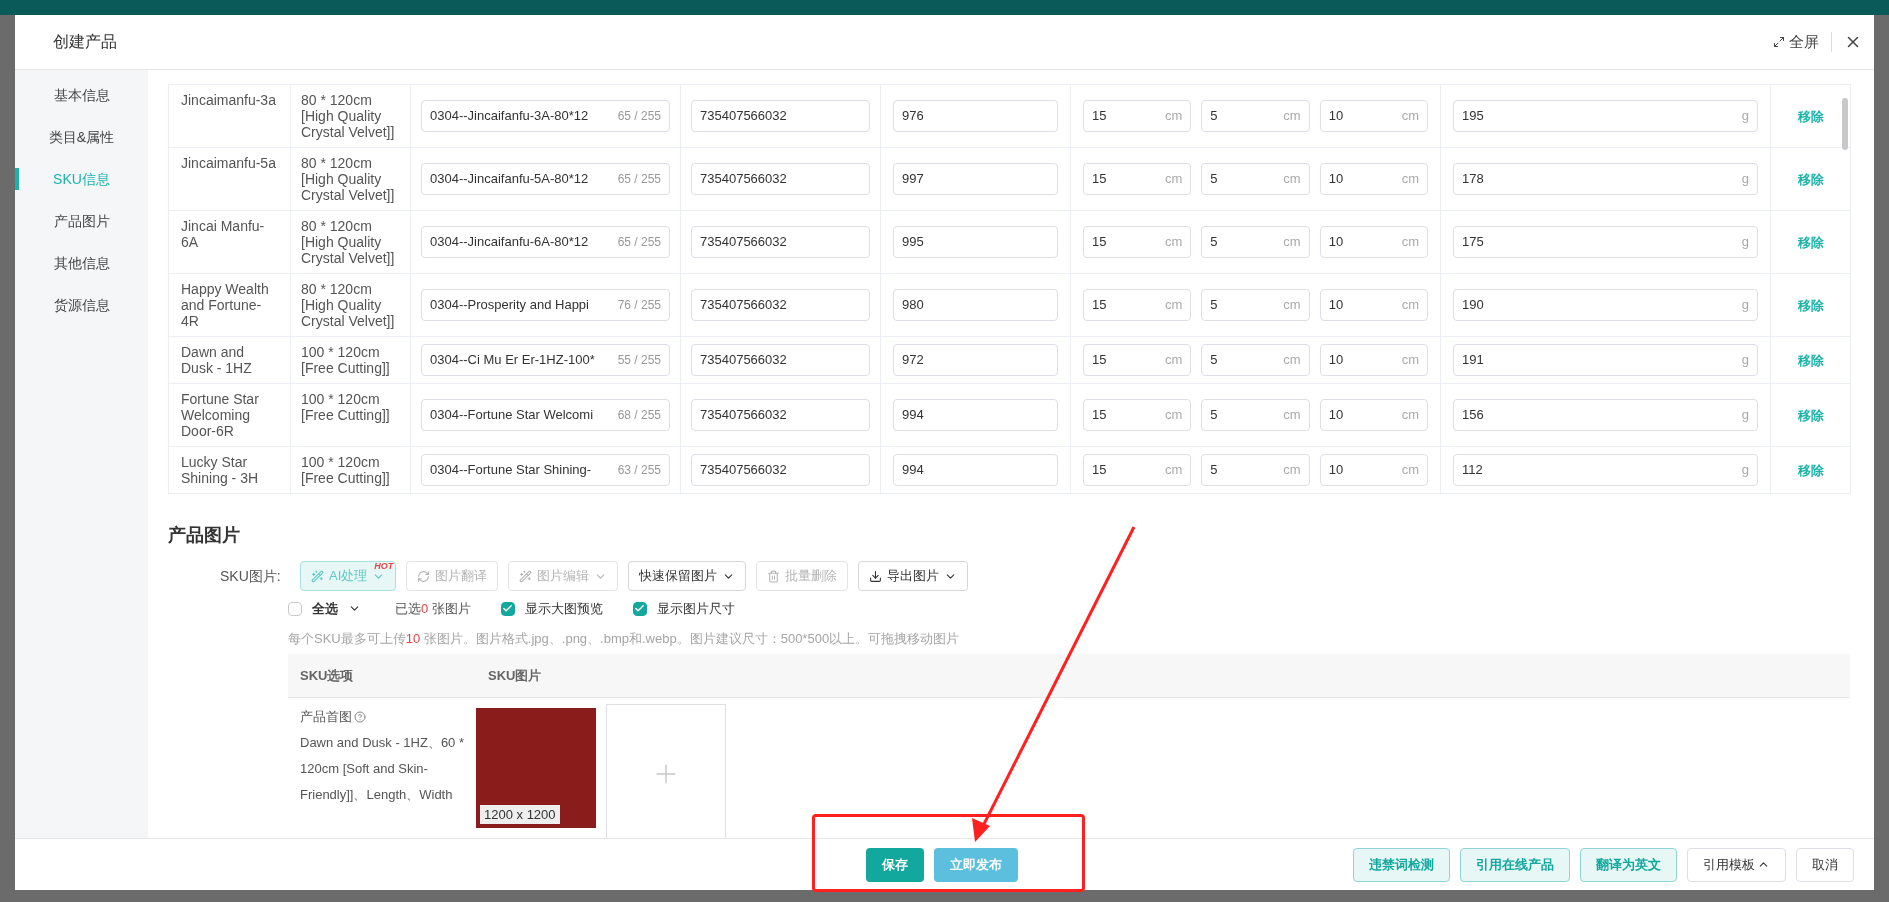 This screenshot has width=1889, height=902. Describe the element at coordinates (545, 305) in the screenshot. I see `input-field: 0304--Prosperity and Happi 76 / 255` at that location.